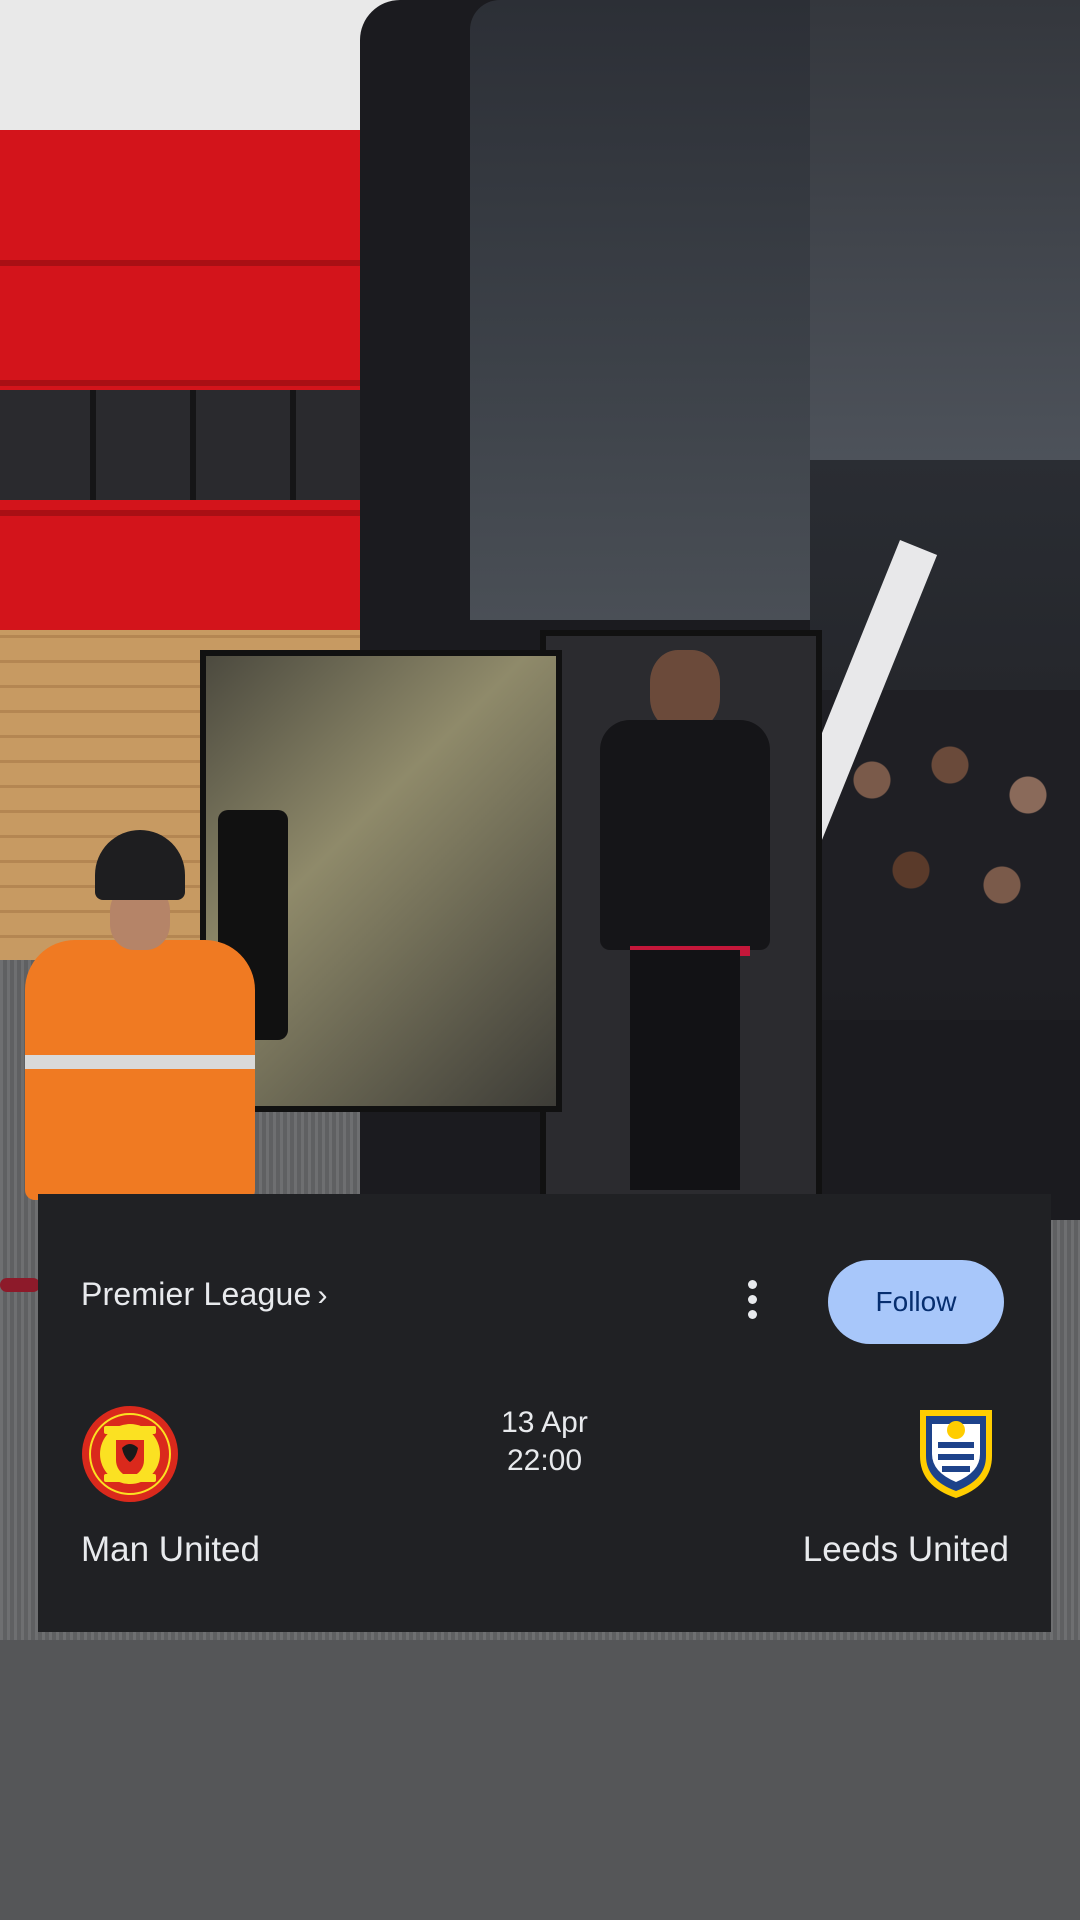  What do you see at coordinates (945, 230) in the screenshot?
I see `bus-side-window` at bounding box center [945, 230].